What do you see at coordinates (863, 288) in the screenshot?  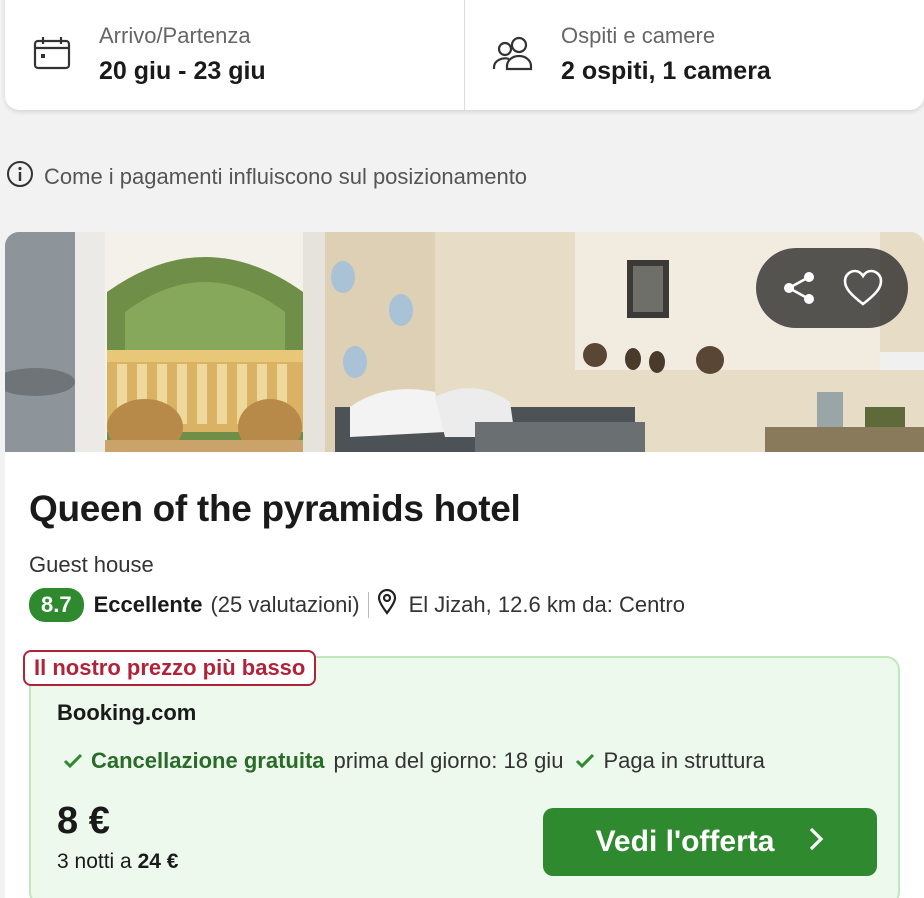 I see `heart-icon` at bounding box center [863, 288].